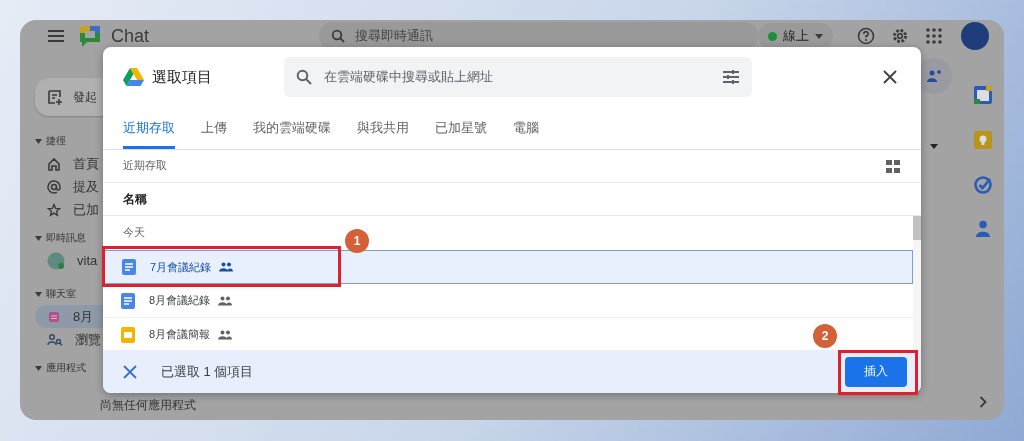 The height and width of the screenshot is (441, 1024). I want to click on empty-message: 尚無任何應用程式, so click(148, 405).